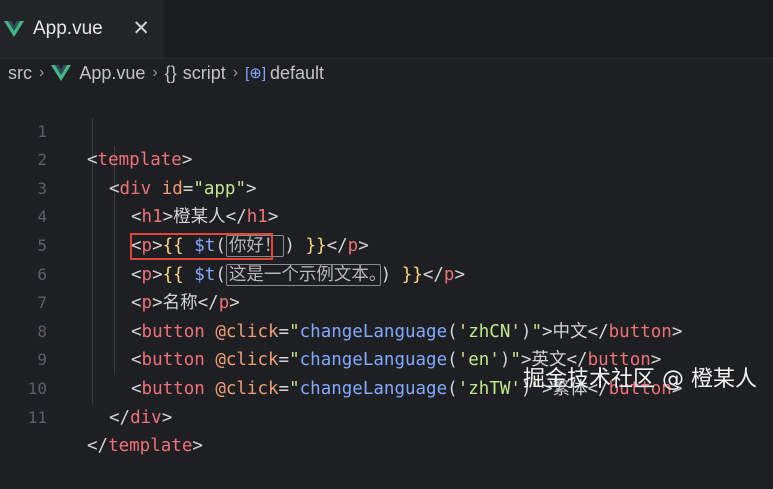  What do you see at coordinates (68, 28) in the screenshot?
I see `tab-label: App.vue` at bounding box center [68, 28].